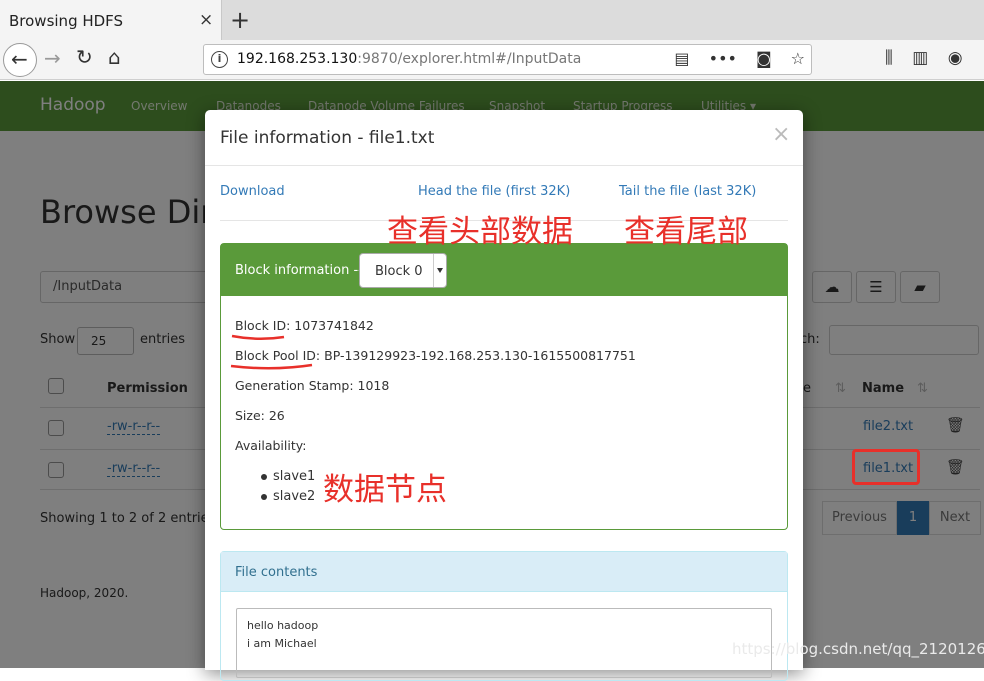 The image size is (984, 681). I want to click on block-select: Block 0, so click(403, 270).